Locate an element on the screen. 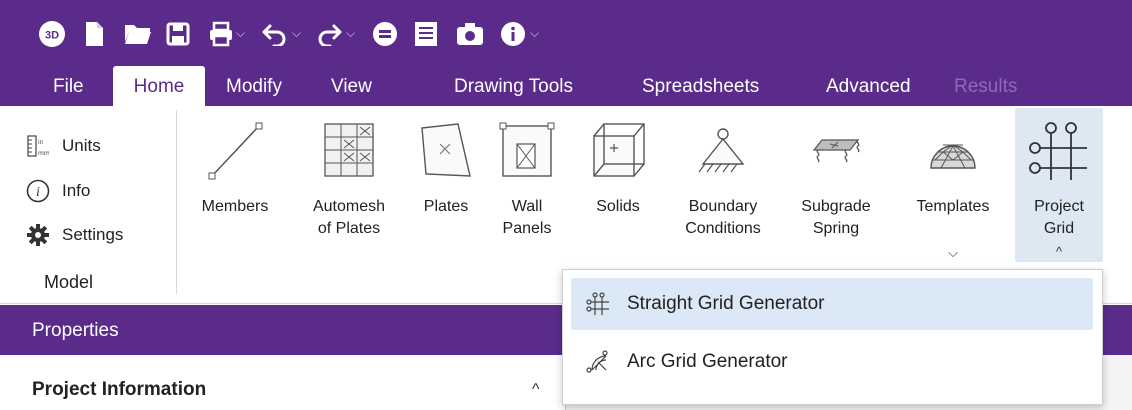  settings-gear-icon is located at coordinates (38, 235).